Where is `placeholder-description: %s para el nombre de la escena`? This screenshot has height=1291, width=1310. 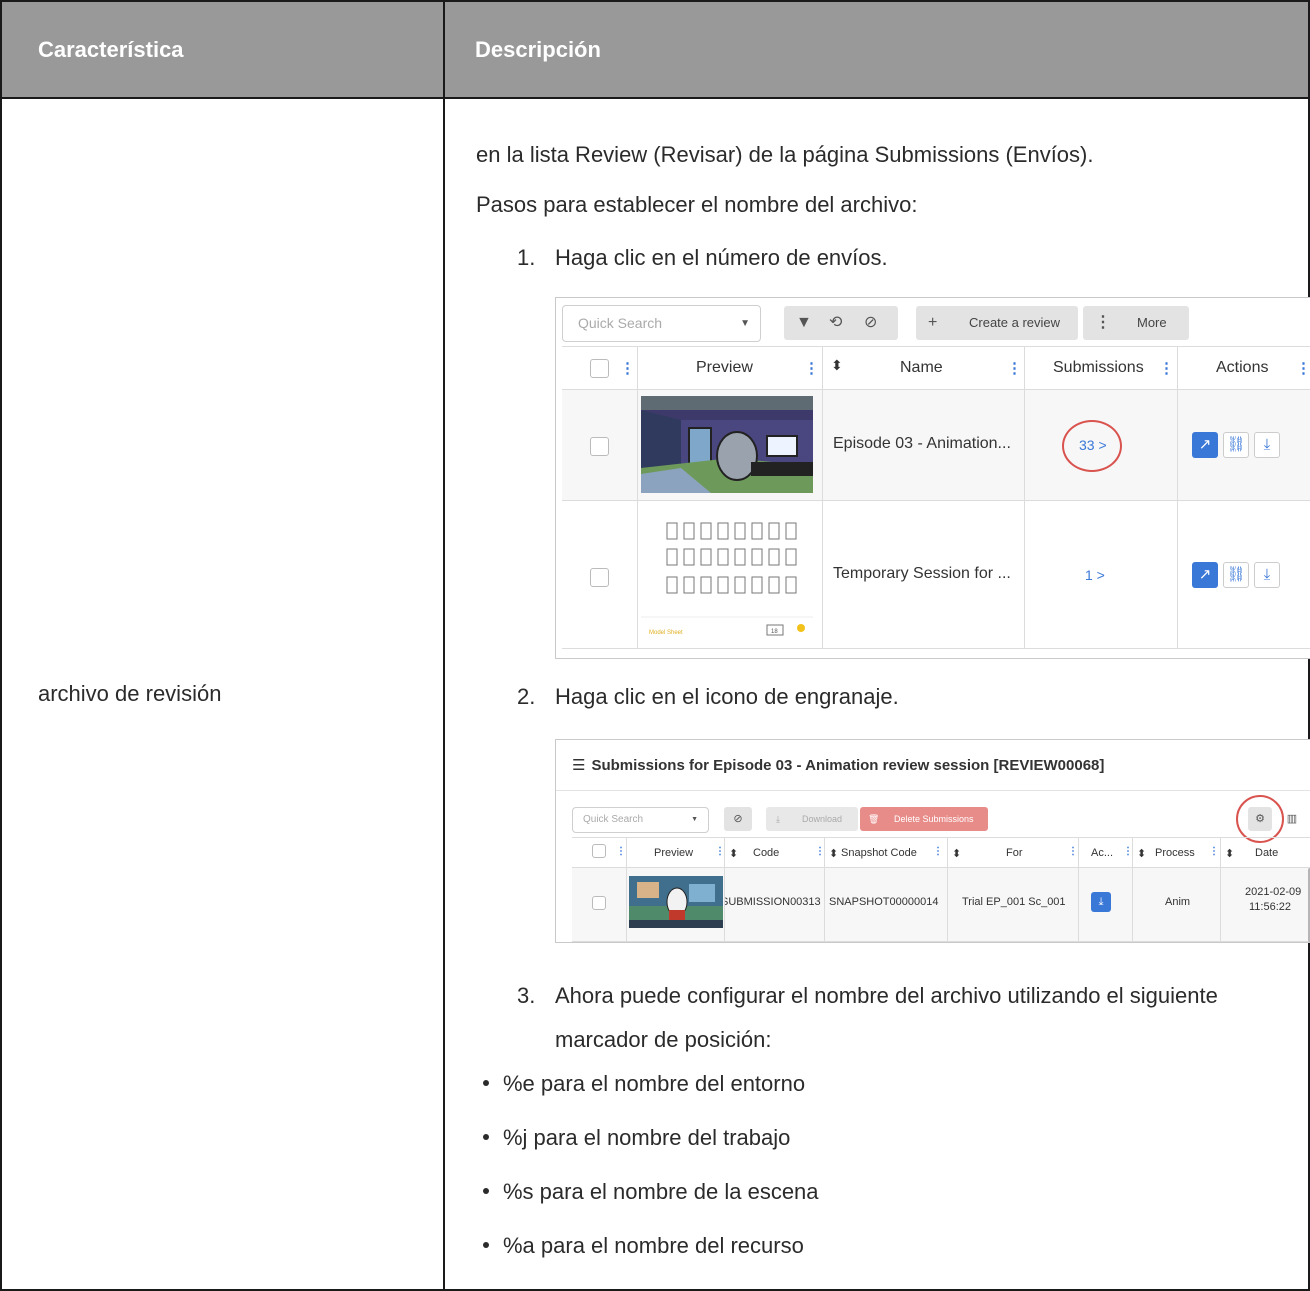
placeholder-description: %s para el nombre de la escena is located at coordinates (661, 1191).